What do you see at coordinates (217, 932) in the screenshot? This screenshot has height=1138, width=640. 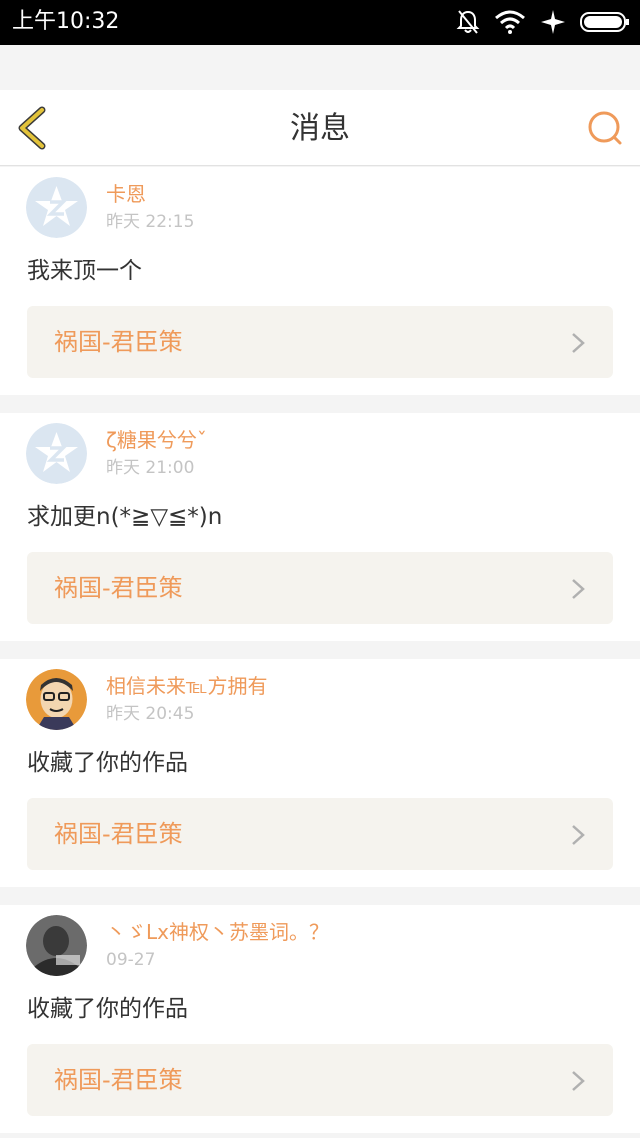 I see `username: 丶ゞLx神权丶苏墨词。？` at bounding box center [217, 932].